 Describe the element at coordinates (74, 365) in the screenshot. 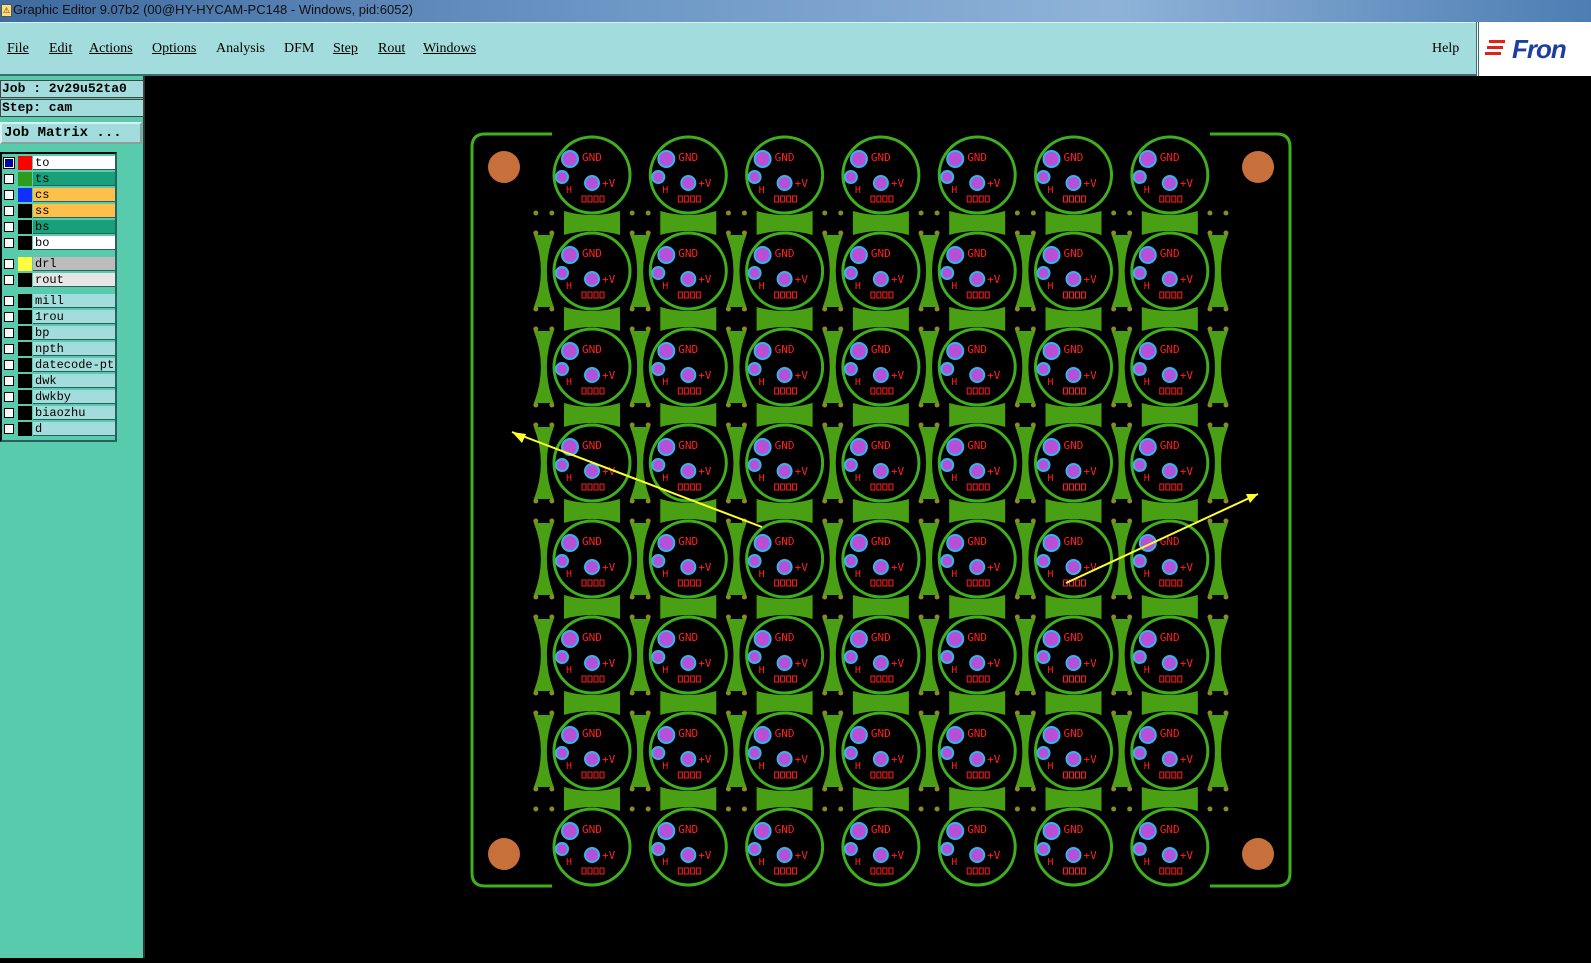

I see `layer-name: datecode-ptc` at that location.